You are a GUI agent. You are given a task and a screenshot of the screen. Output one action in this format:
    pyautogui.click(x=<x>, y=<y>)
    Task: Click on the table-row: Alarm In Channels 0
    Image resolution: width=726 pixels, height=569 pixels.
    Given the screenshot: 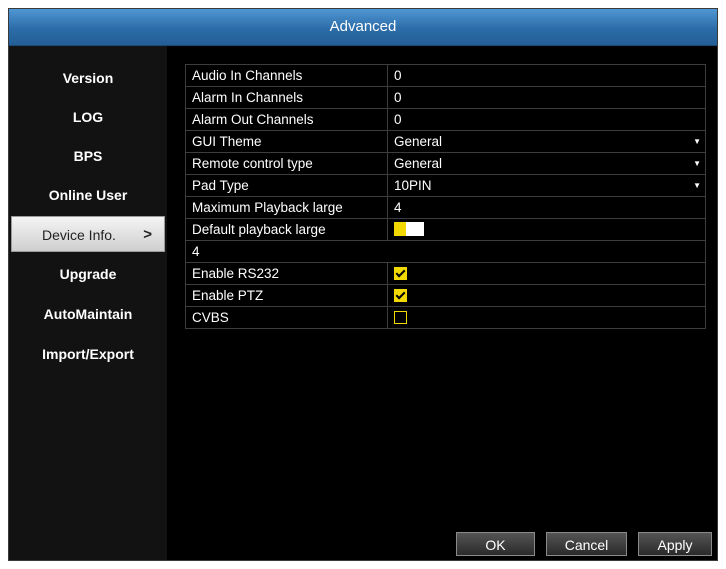 What is the action you would take?
    pyautogui.click(x=445, y=97)
    